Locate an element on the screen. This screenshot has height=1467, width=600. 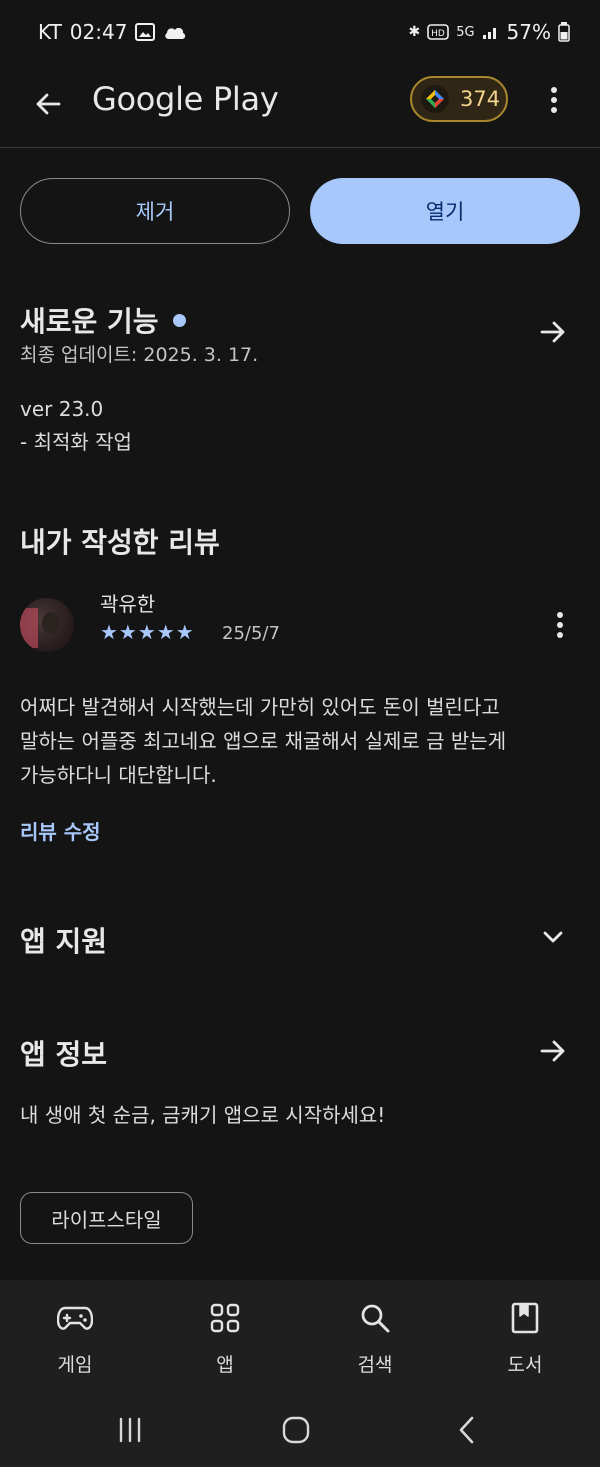
book-icon is located at coordinates (525, 1318).